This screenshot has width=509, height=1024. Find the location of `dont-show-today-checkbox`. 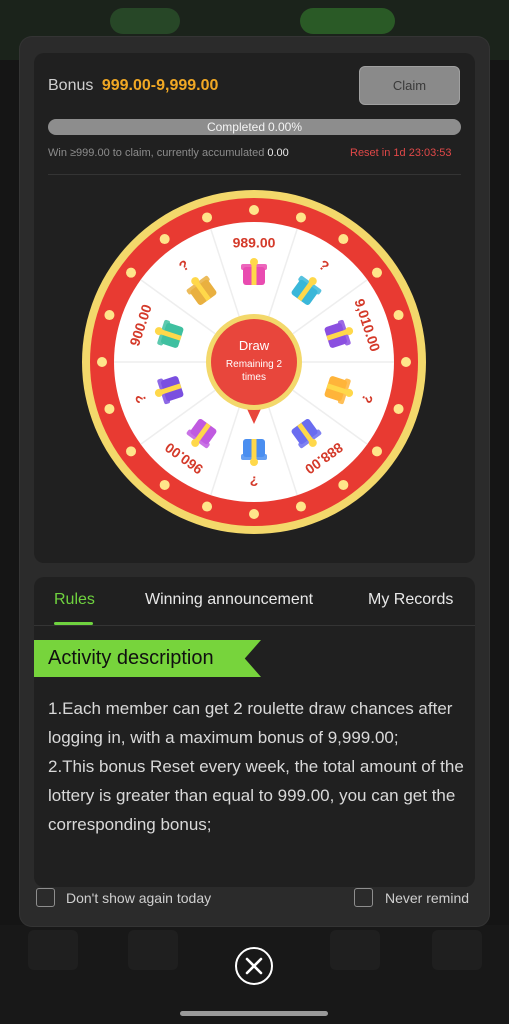

dont-show-today-checkbox is located at coordinates (45, 897).